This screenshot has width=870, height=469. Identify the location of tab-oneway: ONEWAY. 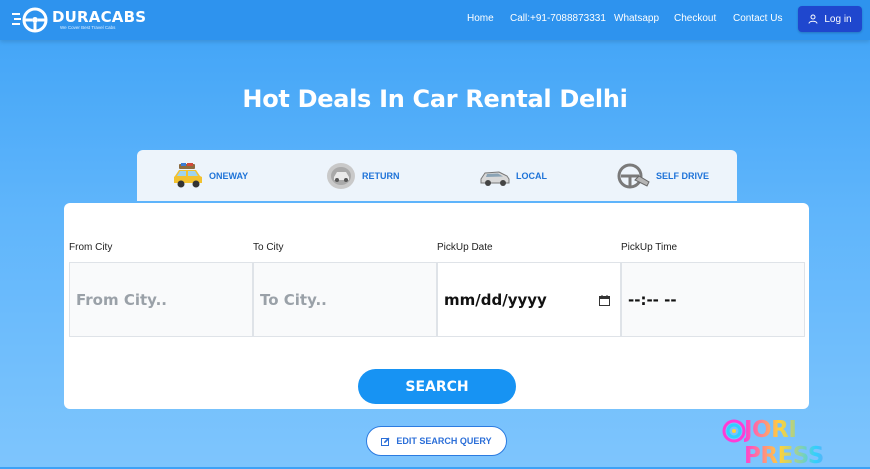
(210, 175).